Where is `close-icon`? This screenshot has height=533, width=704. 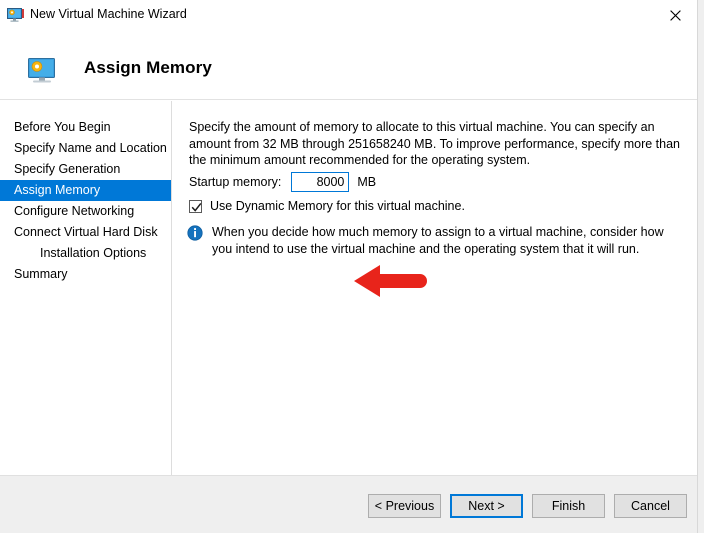 close-icon is located at coordinates (674, 15).